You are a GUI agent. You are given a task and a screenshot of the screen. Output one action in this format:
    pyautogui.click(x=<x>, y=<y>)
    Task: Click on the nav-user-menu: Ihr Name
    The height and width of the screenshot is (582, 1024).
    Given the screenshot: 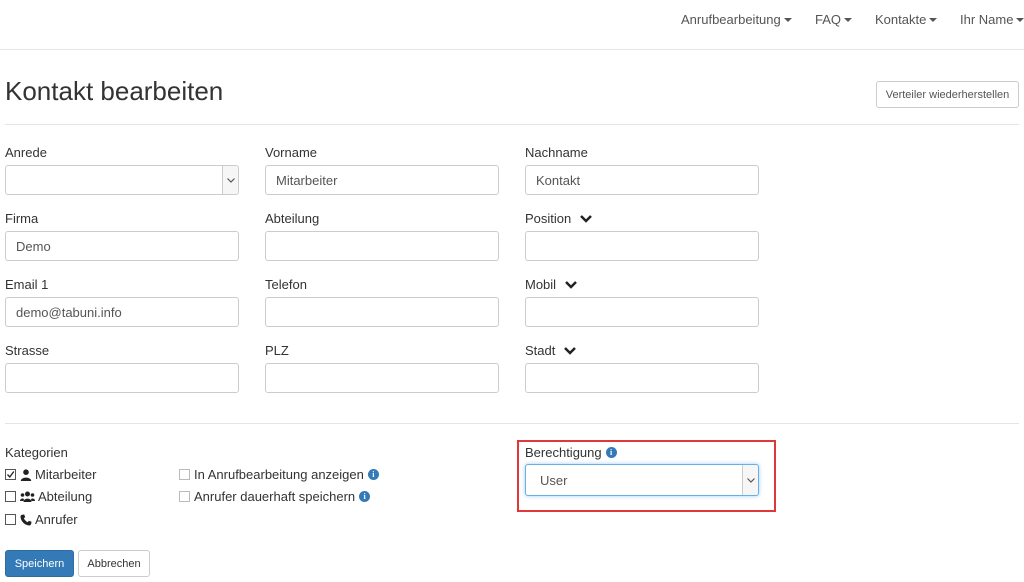 What is the action you would take?
    pyautogui.click(x=992, y=19)
    